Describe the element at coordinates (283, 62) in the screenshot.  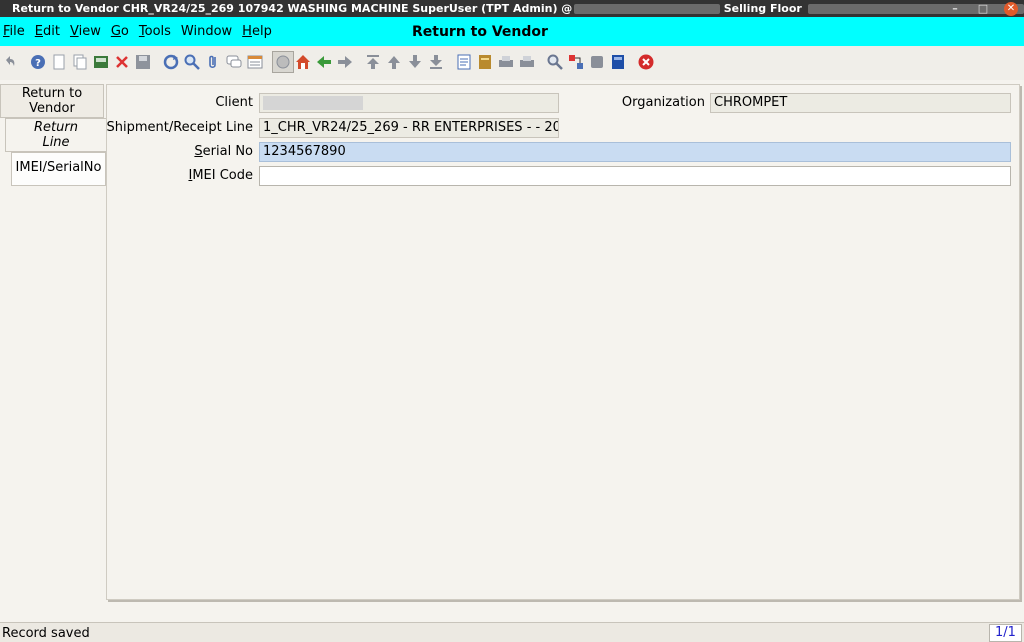
I see `history-icon` at that location.